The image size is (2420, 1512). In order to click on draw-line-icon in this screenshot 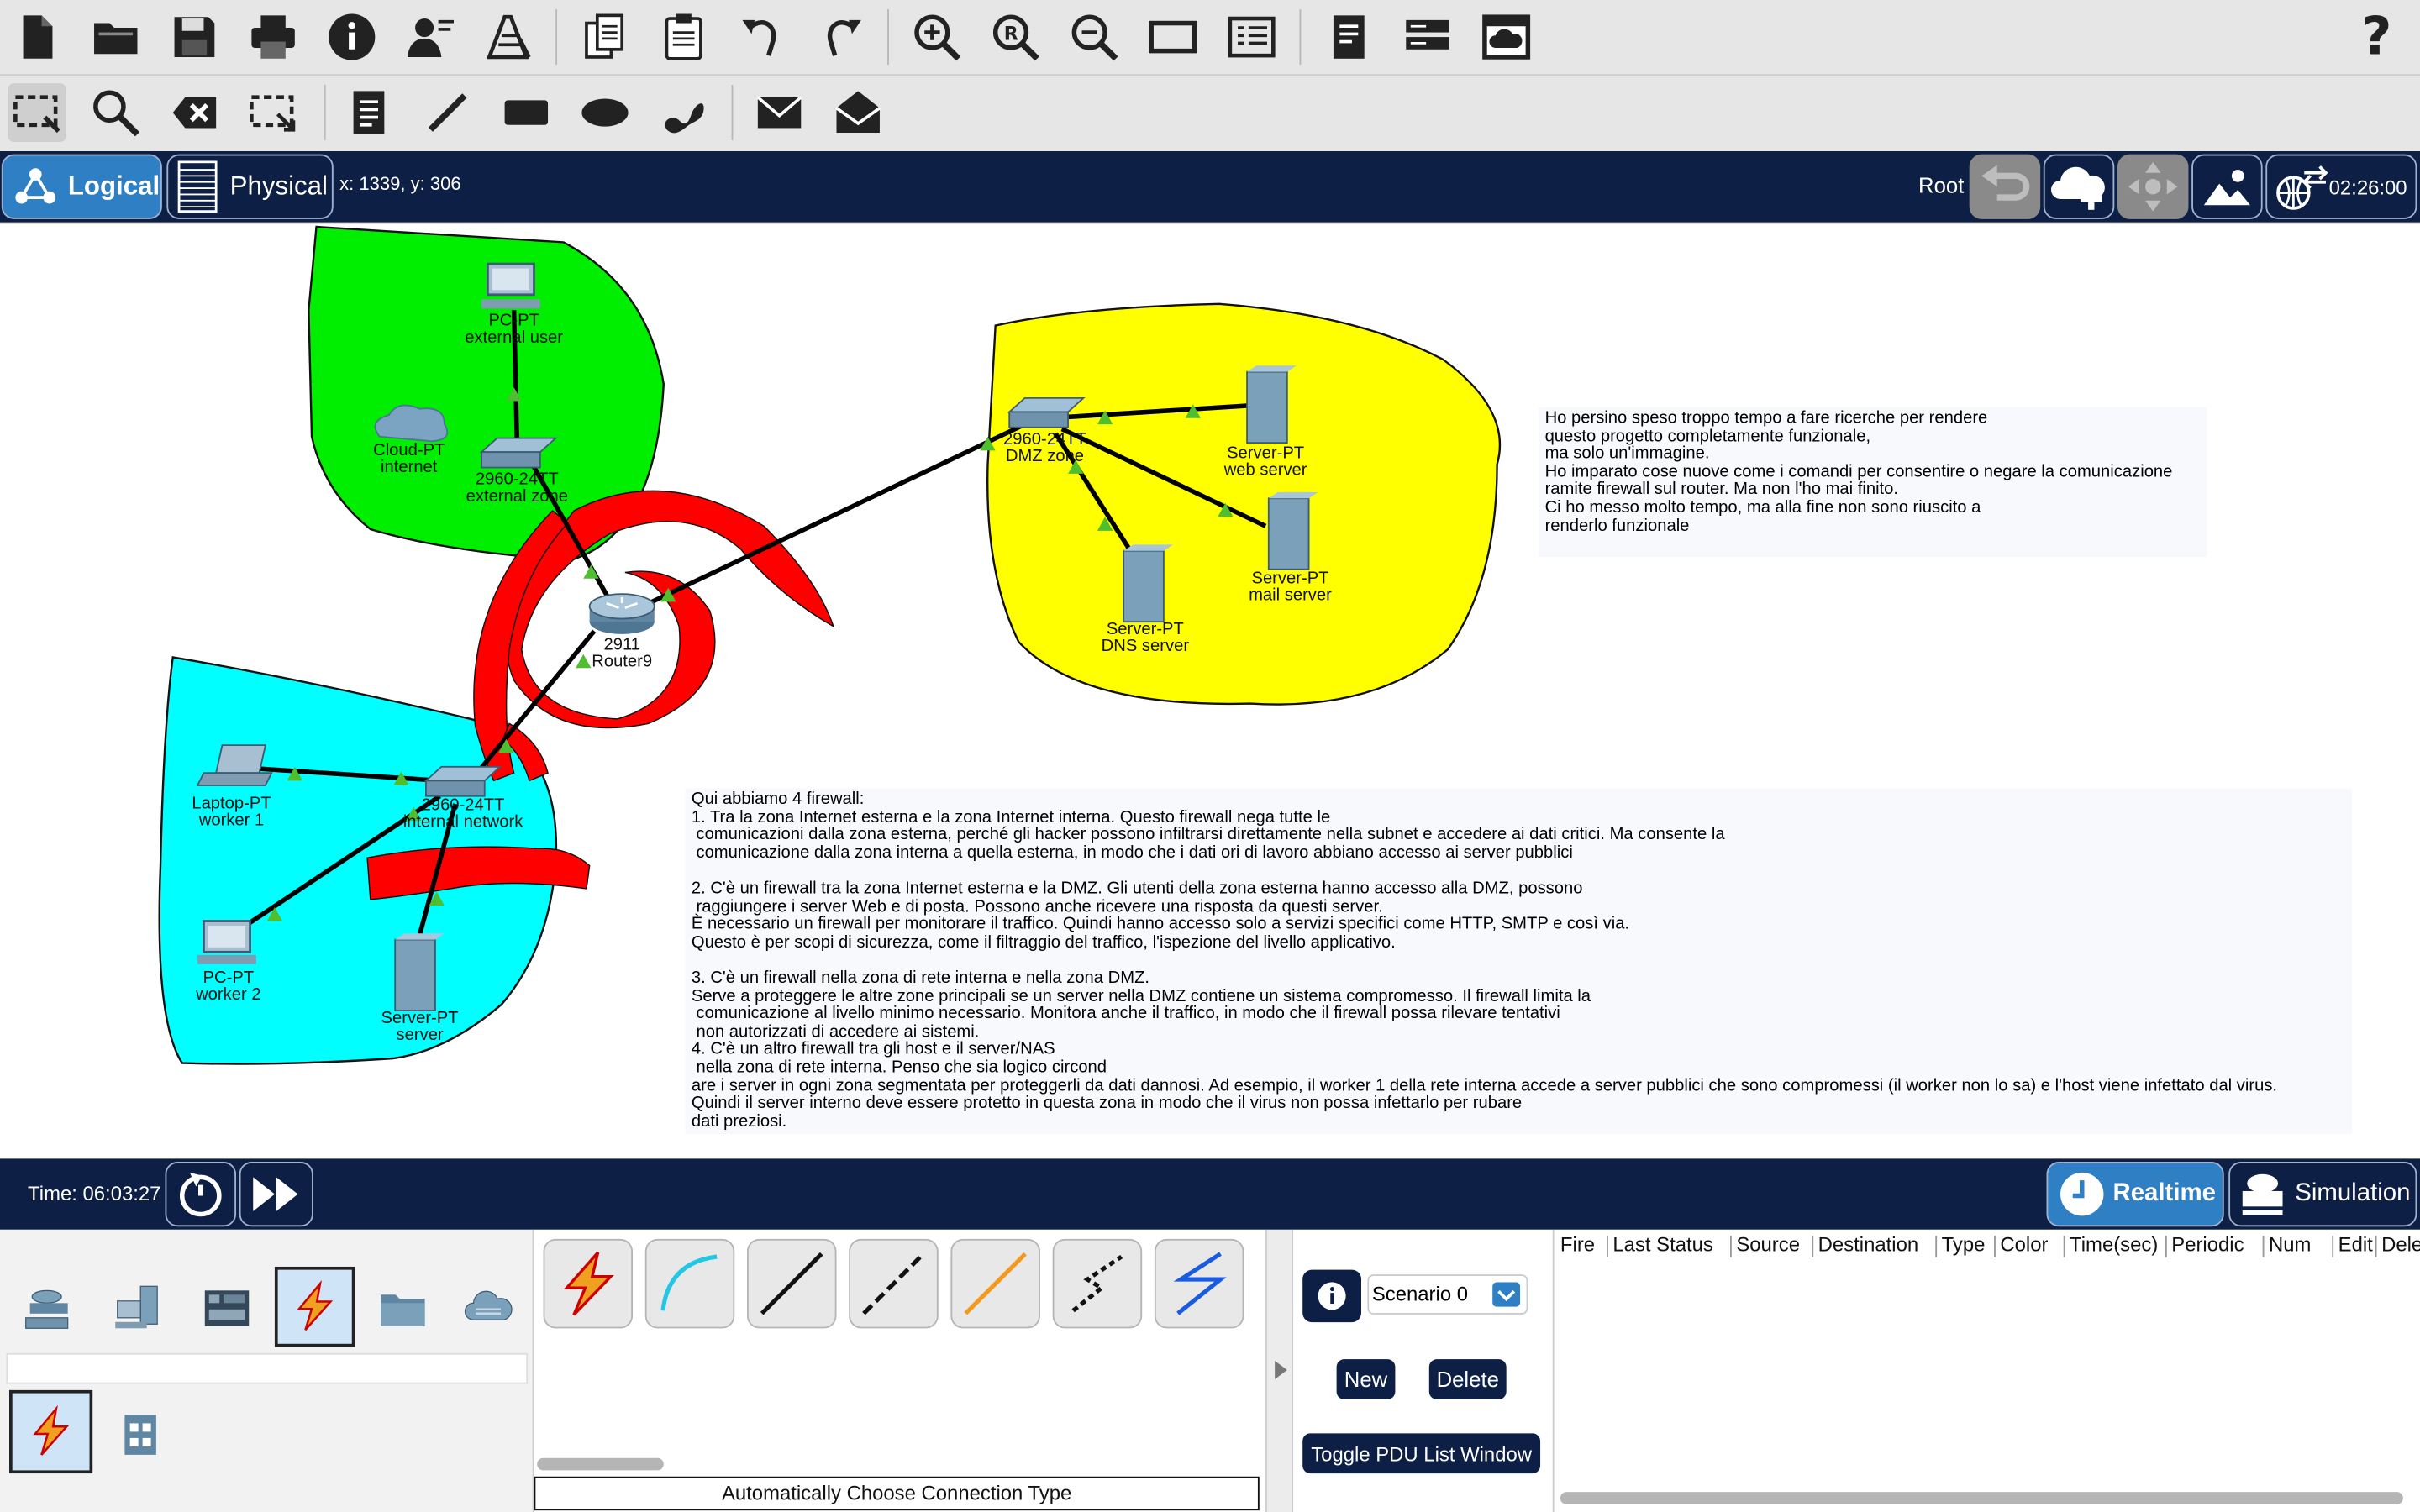, I will do `click(448, 112)`.